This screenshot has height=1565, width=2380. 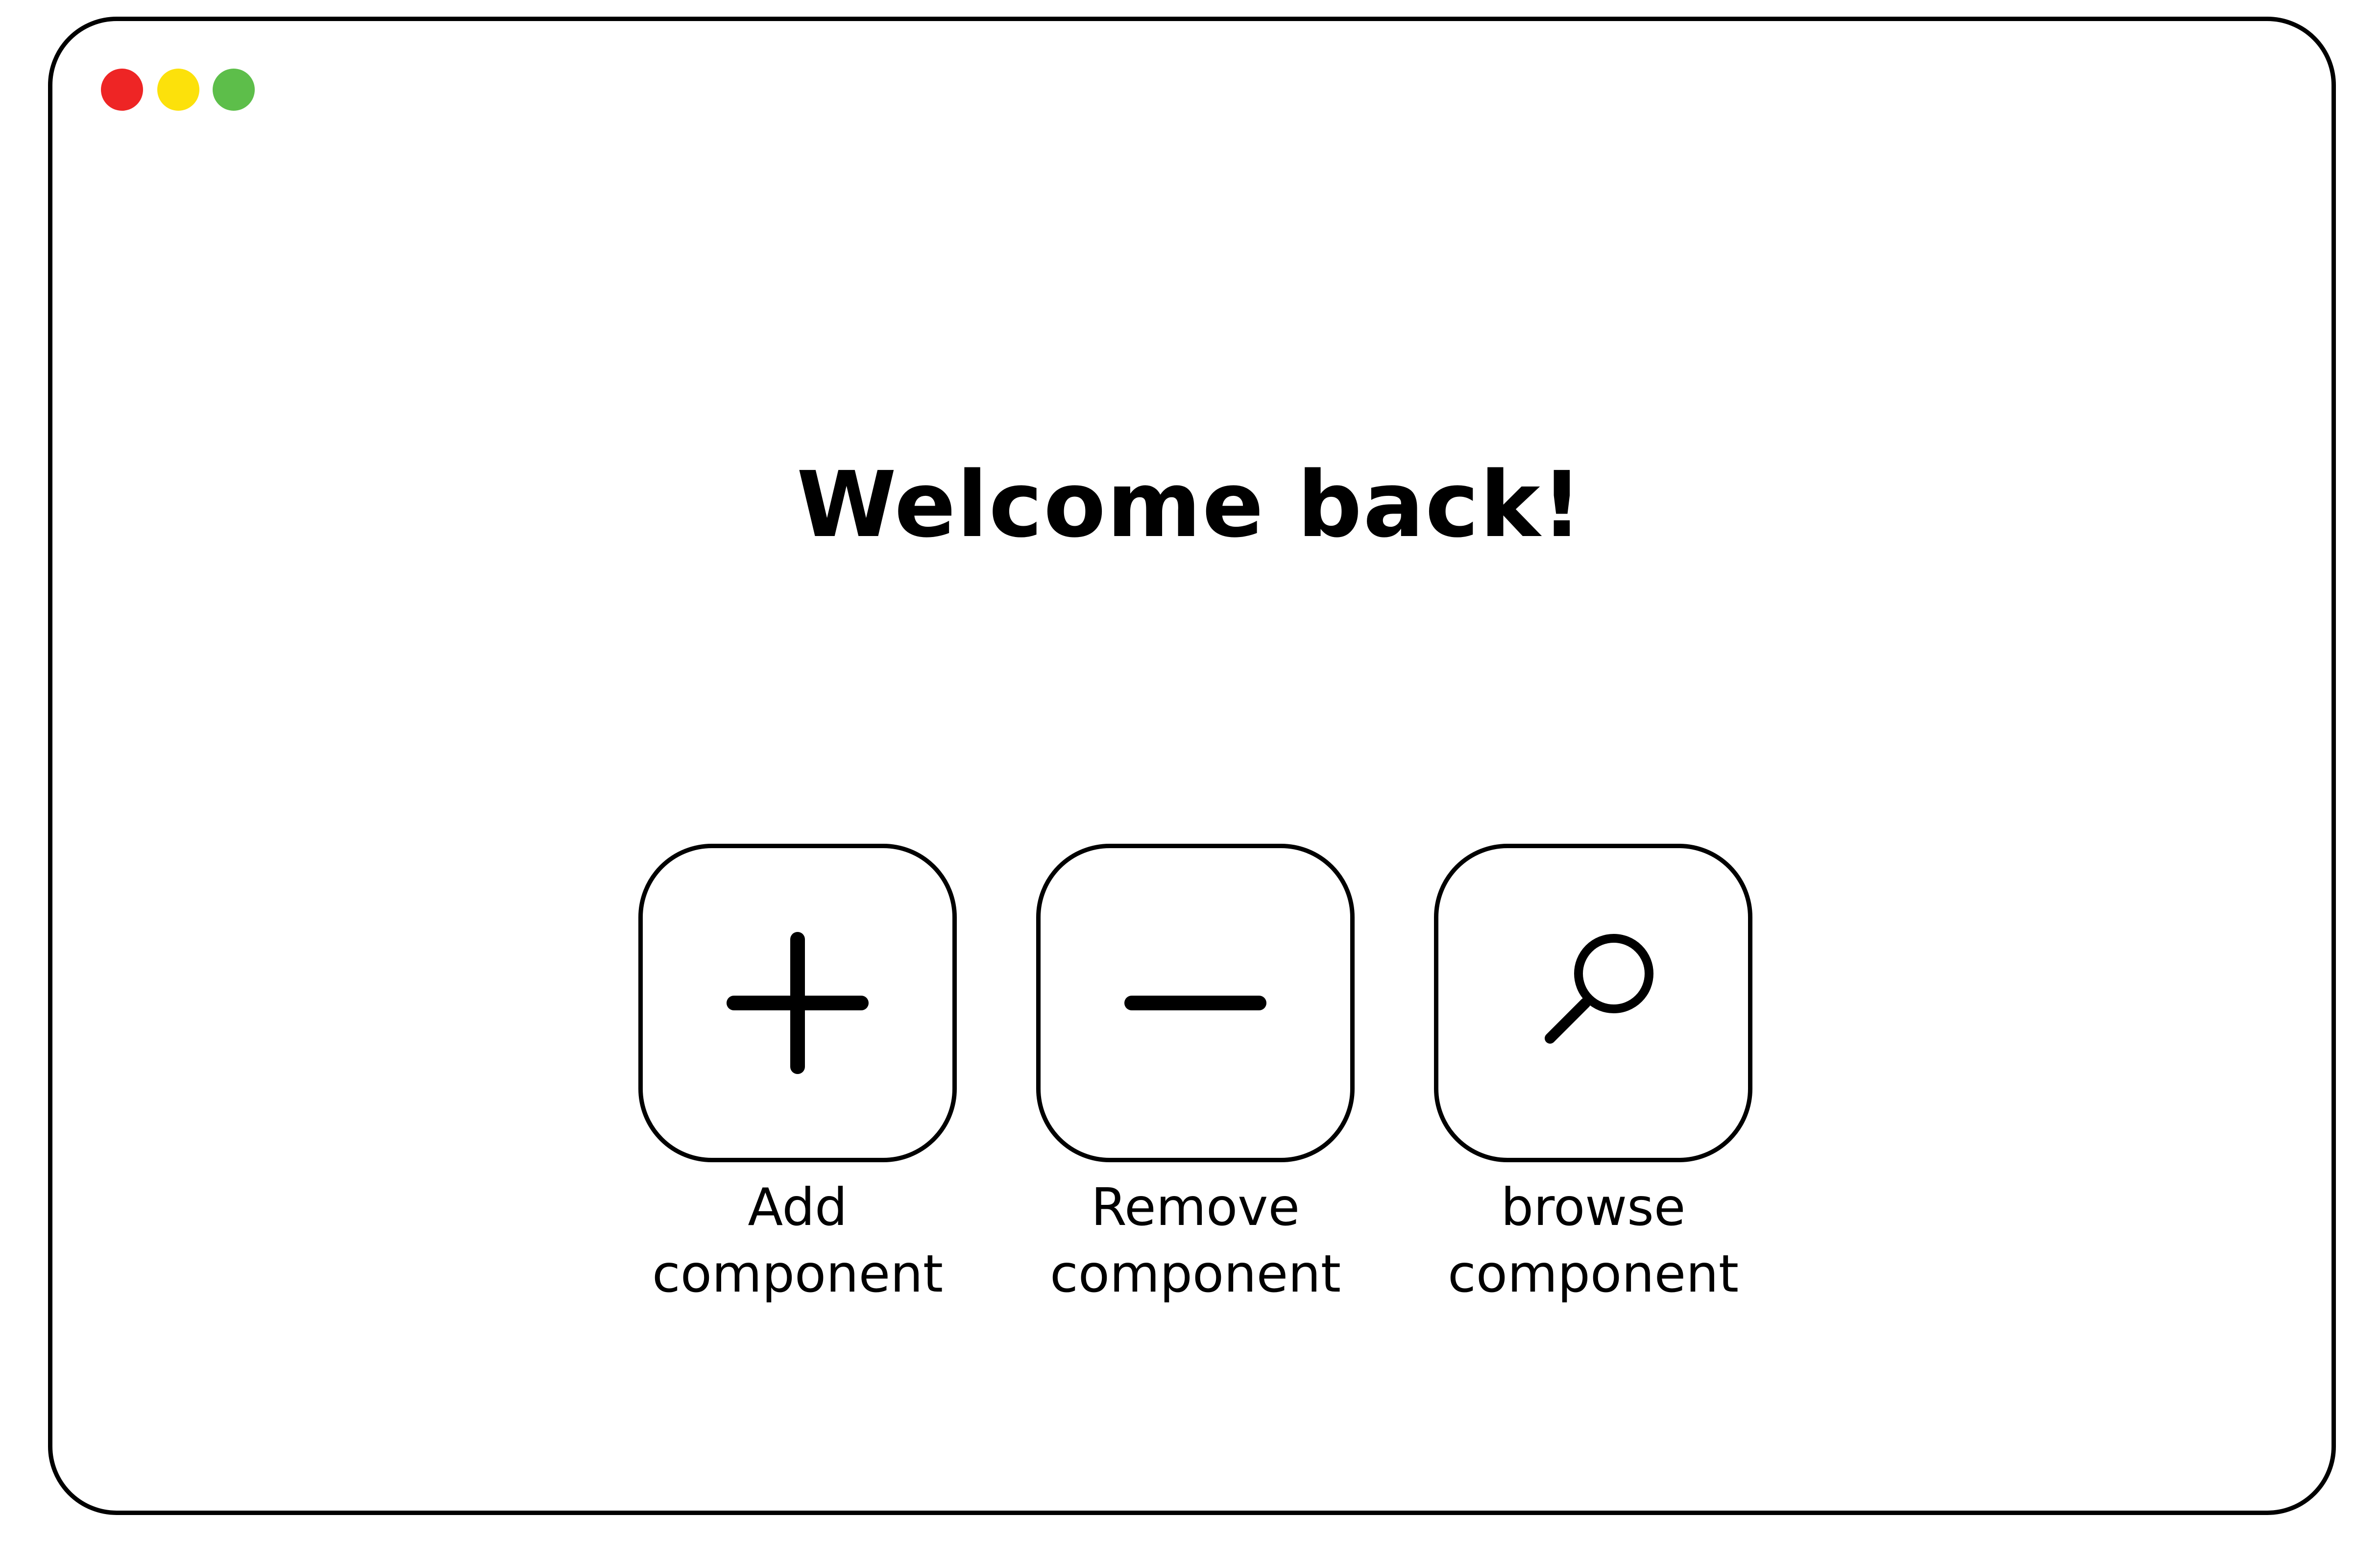 I want to click on browse-component-label-line1: browse, so click(x=1593, y=1207).